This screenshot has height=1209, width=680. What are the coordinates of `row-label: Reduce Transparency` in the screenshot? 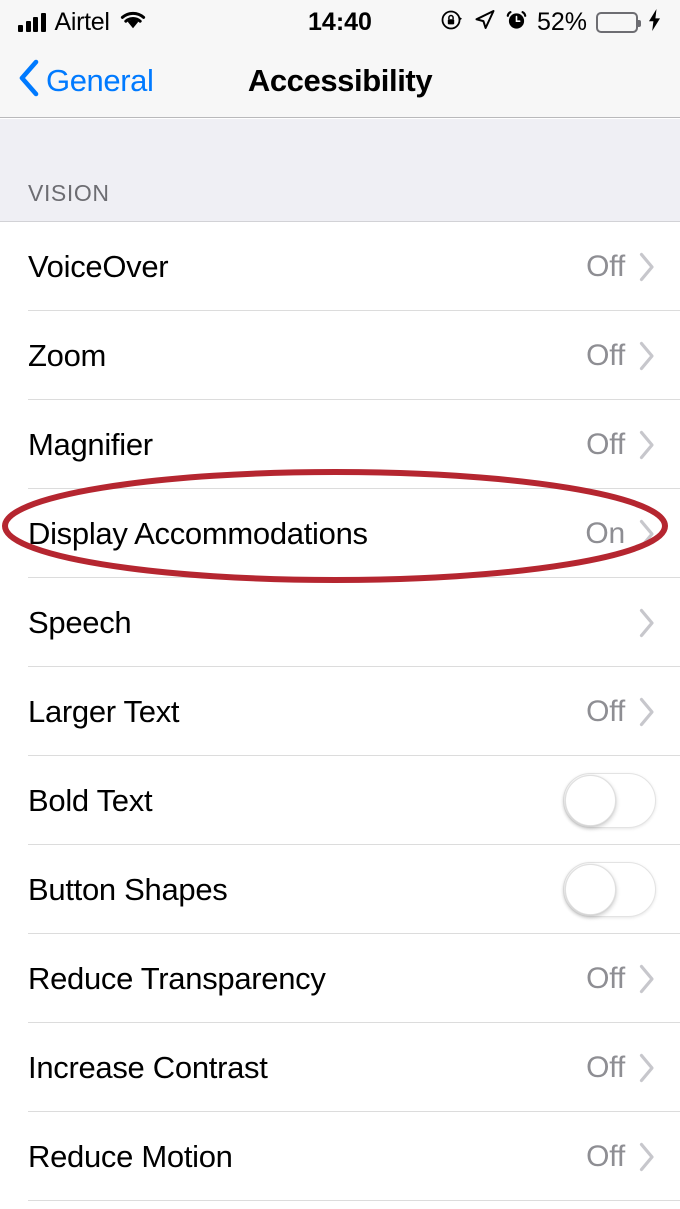 It's located at (177, 978).